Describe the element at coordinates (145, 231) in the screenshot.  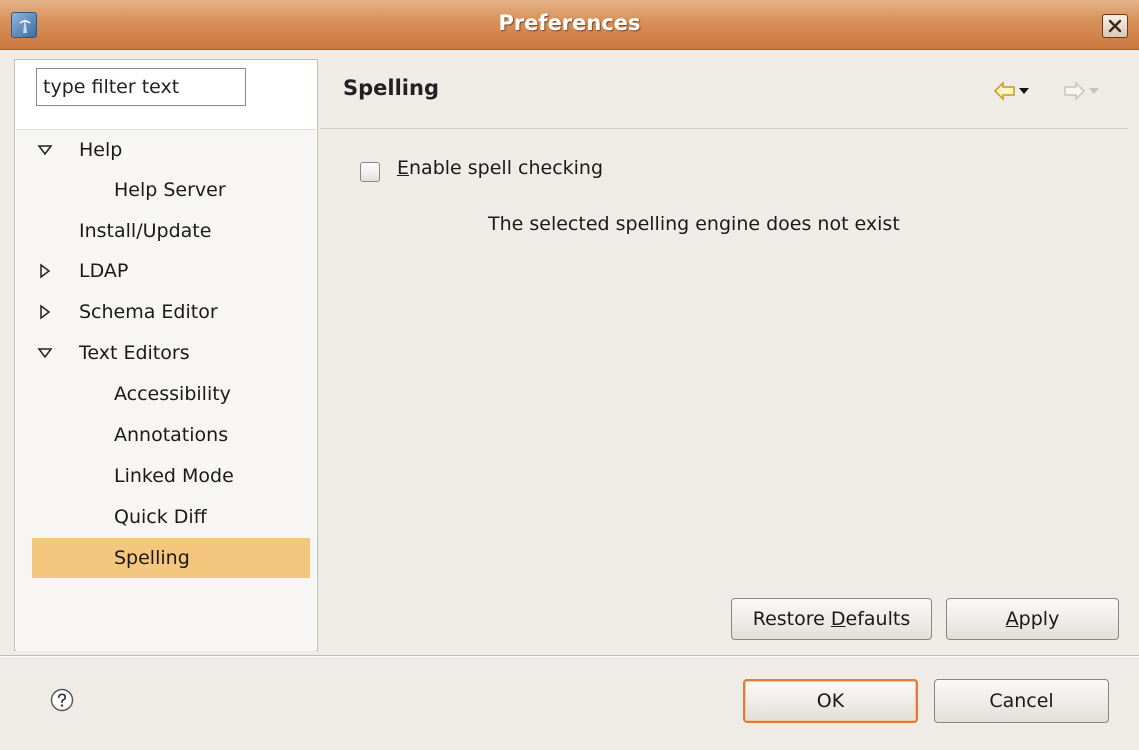
I see `tree-item-label: Install/Update` at that location.